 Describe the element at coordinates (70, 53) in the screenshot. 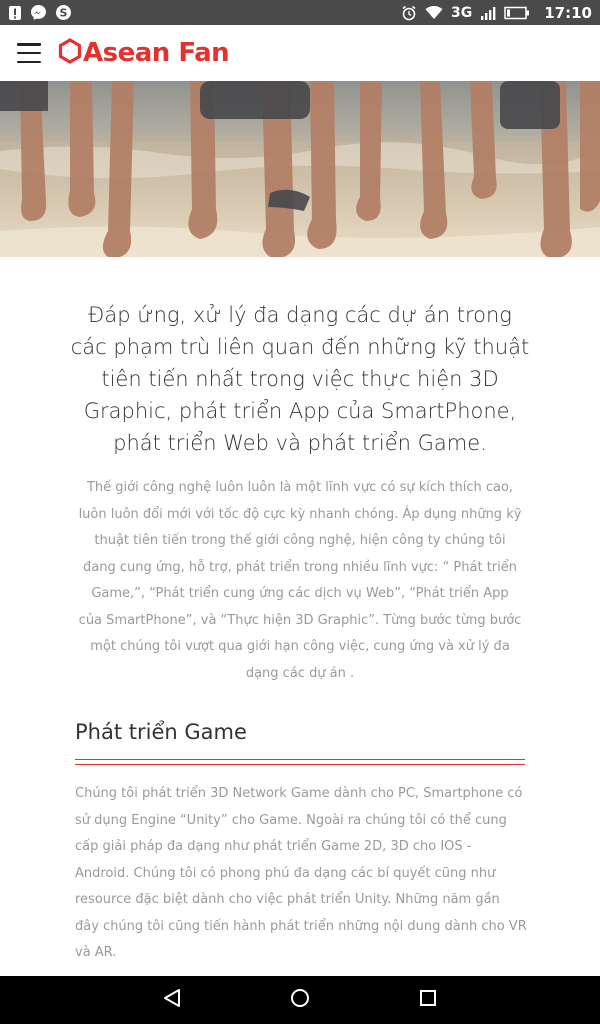

I see `hexagon-logo-icon` at that location.